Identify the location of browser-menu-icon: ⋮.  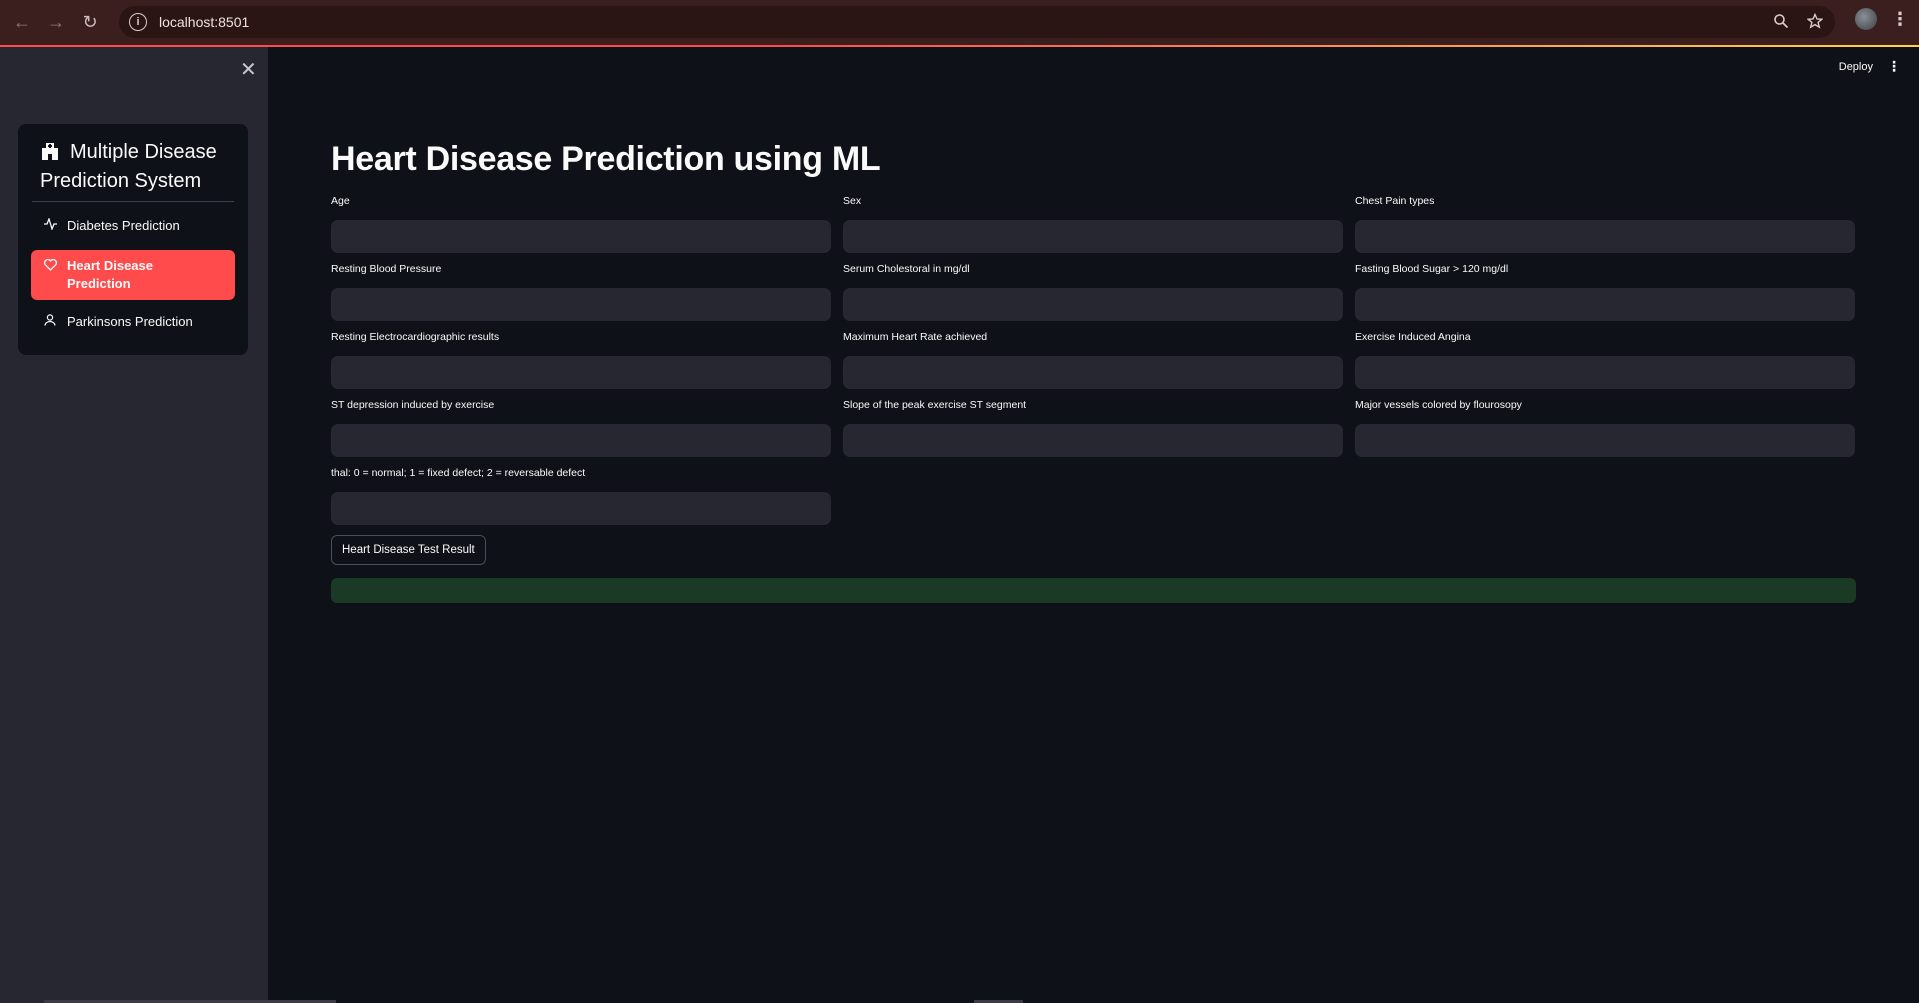
(1900, 19).